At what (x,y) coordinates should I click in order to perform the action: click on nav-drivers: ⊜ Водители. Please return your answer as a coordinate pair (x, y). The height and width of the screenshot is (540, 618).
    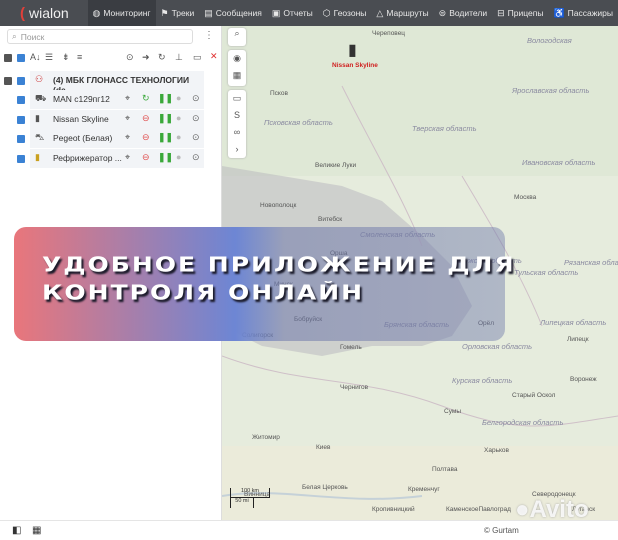
    Looking at the image, I should click on (463, 13).